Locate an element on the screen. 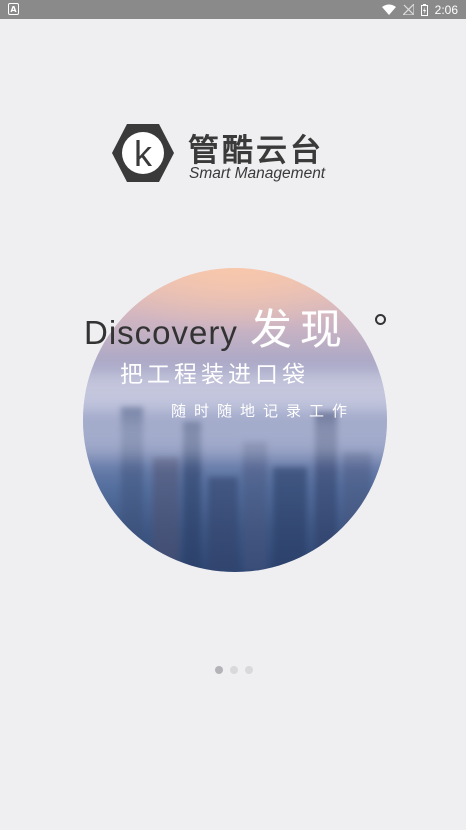 Image resolution: width=466 pixels, height=830 pixels. logo-k-icon: k is located at coordinates (143, 153).